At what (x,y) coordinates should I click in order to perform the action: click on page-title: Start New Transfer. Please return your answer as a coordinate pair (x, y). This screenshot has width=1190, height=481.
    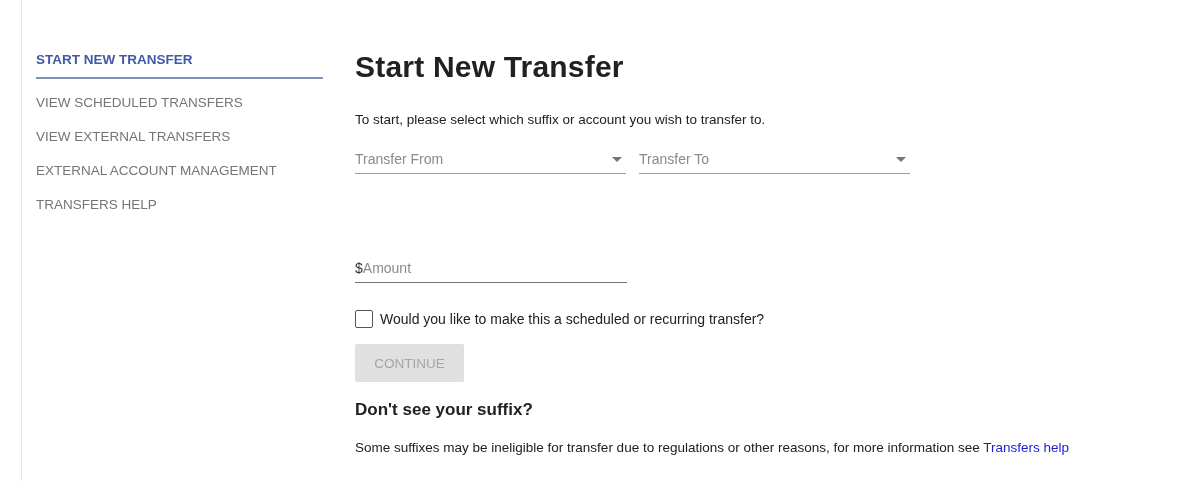
    Looking at the image, I should click on (490, 67).